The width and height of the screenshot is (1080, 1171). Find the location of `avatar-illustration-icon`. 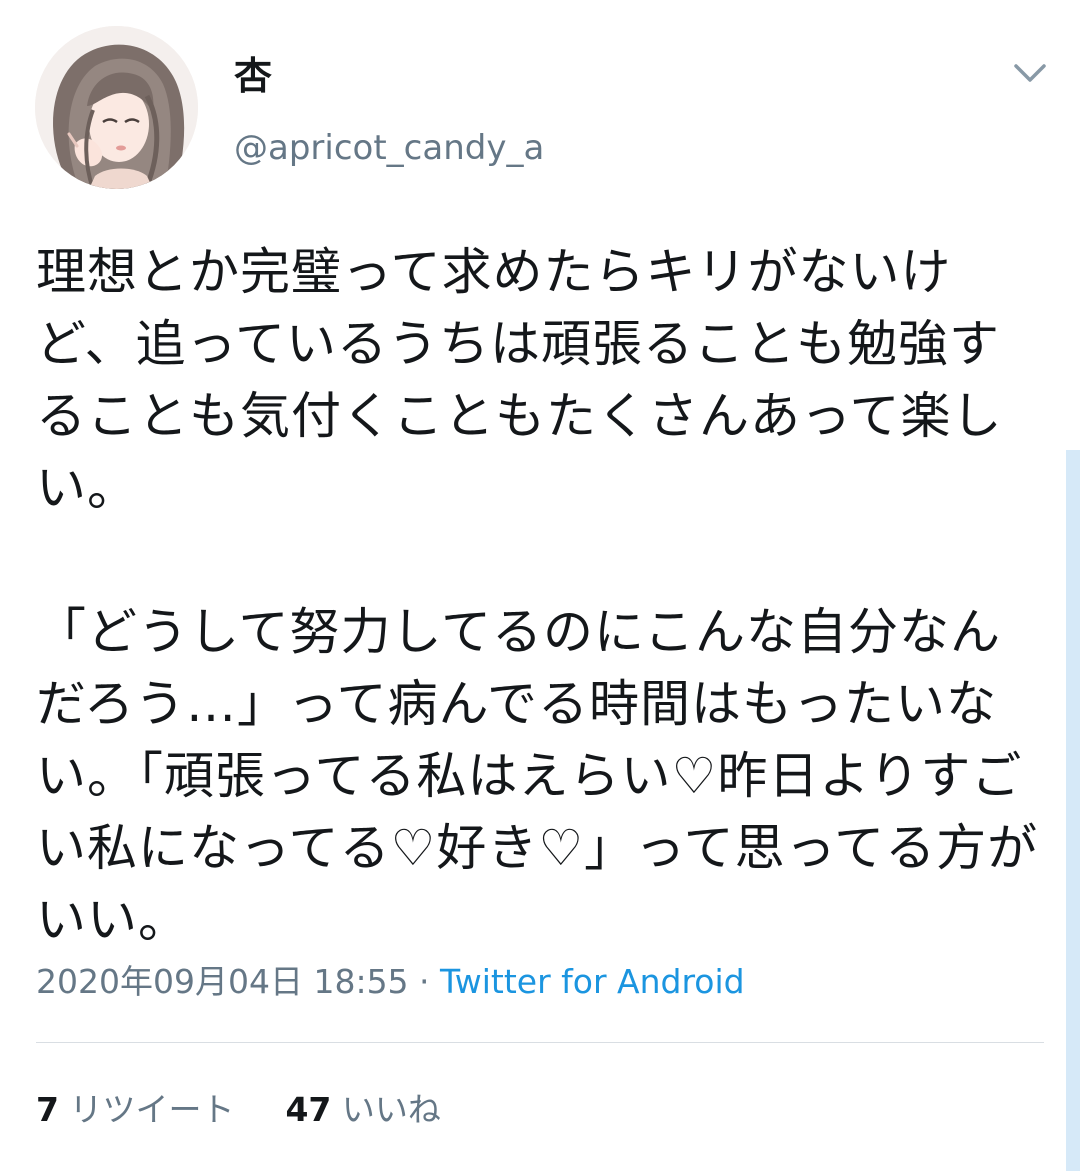

avatar-illustration-icon is located at coordinates (116, 107).